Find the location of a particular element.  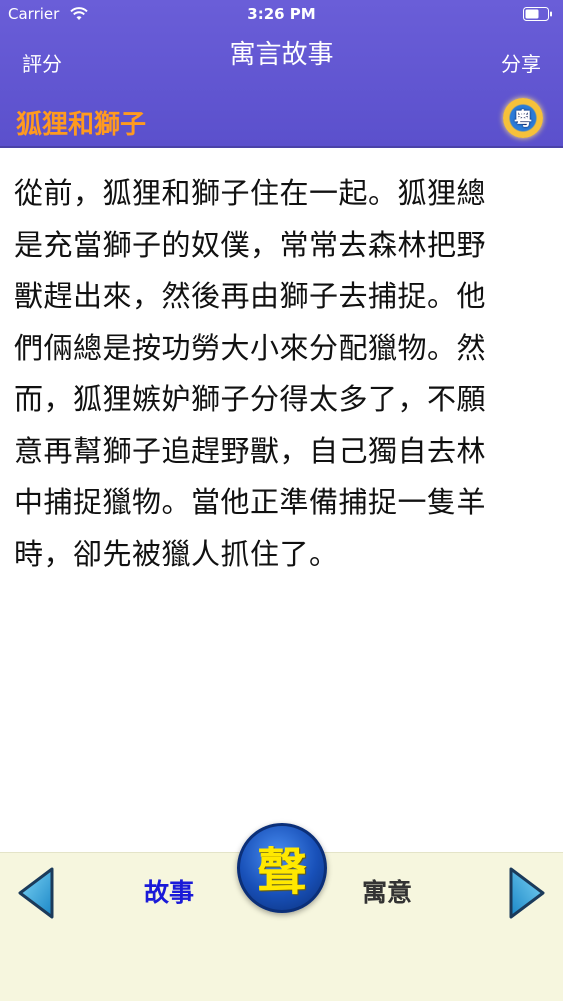

story-line: 時，卻先被獵人抓住了。 is located at coordinates (176, 553).